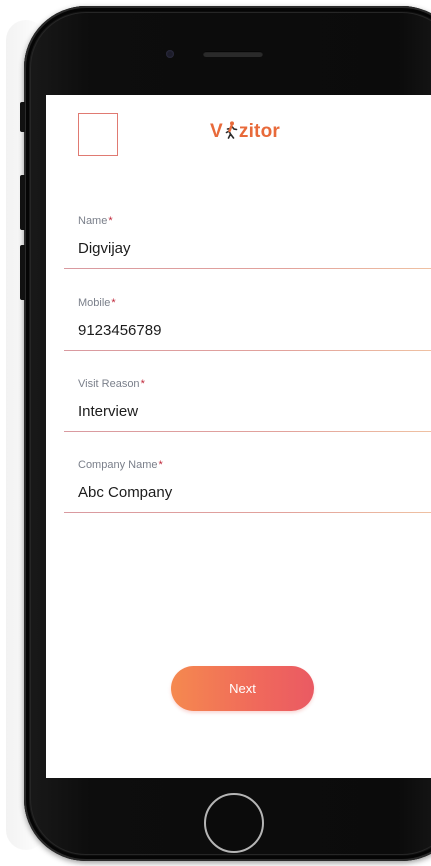 The width and height of the screenshot is (431, 866). I want to click on home-button, so click(234, 823).